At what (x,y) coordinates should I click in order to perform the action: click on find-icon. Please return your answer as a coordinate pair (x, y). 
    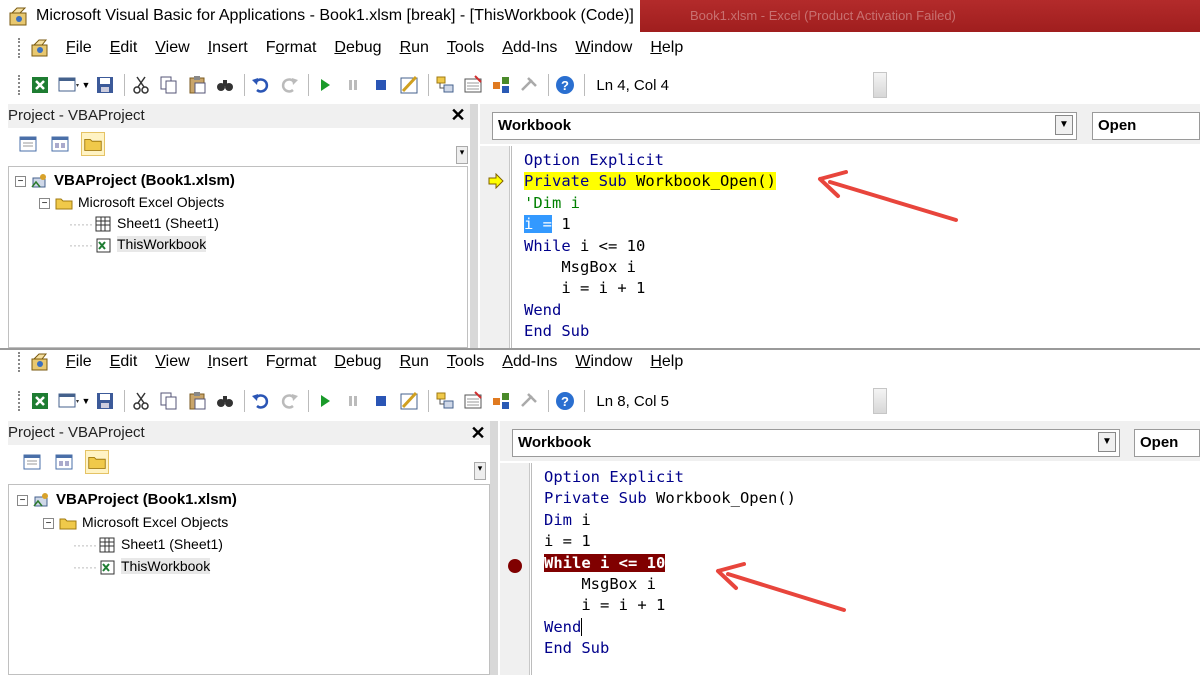
    Looking at the image, I should click on (225, 401).